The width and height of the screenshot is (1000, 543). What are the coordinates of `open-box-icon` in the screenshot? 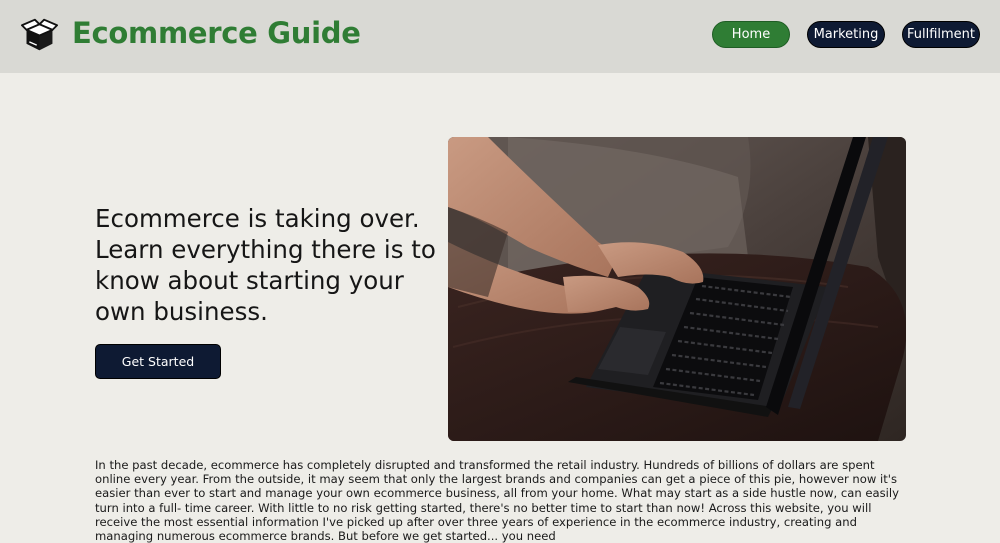 It's located at (39, 34).